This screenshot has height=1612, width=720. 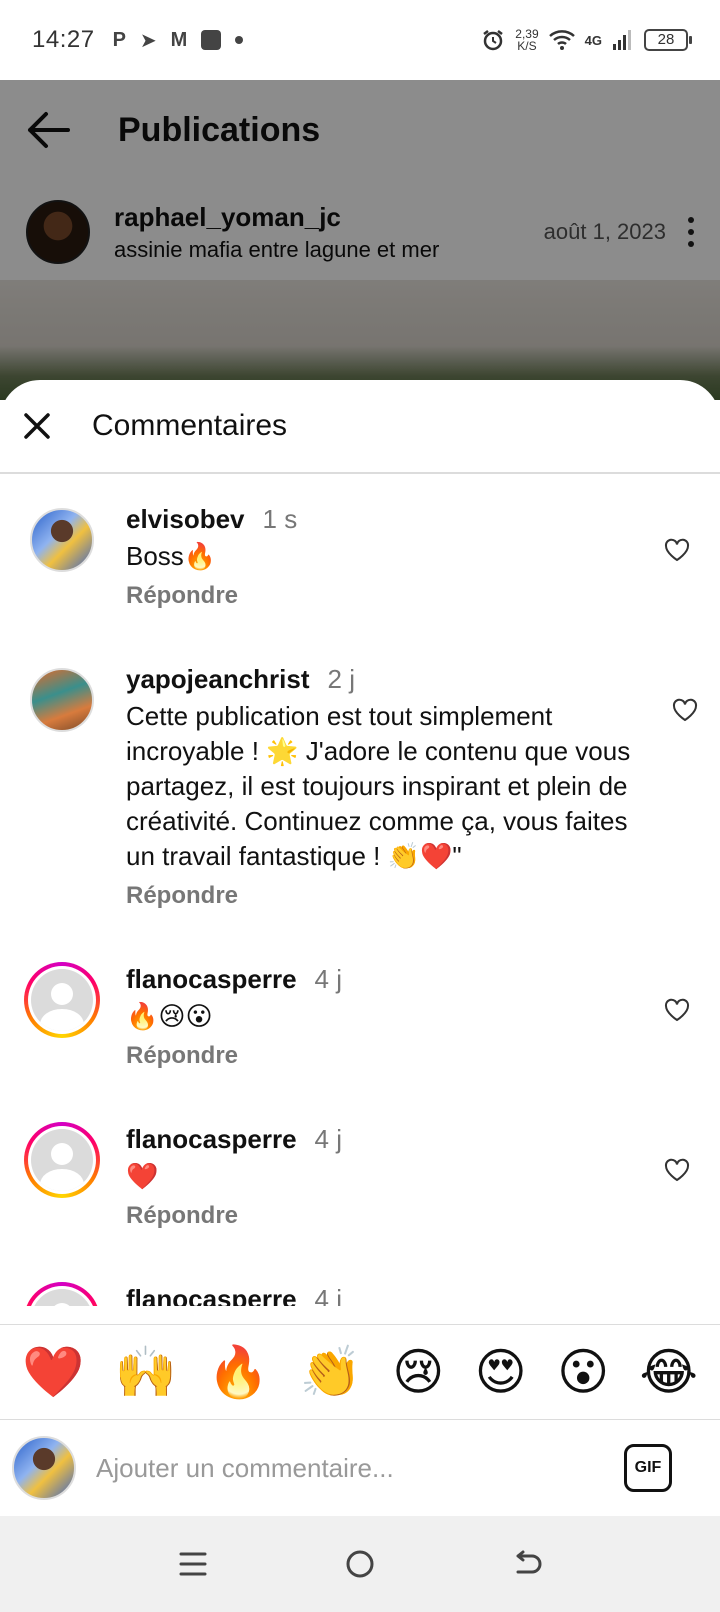 I want to click on status-time: 14:27, so click(x=63, y=39).